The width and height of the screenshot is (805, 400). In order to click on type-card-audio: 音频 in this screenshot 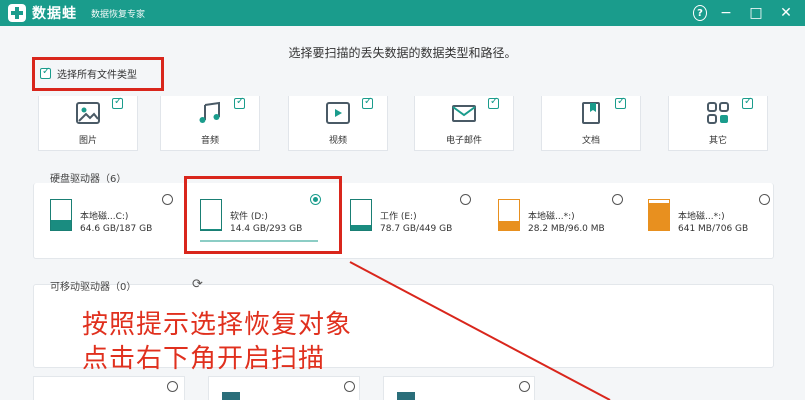, I will do `click(210, 123)`.